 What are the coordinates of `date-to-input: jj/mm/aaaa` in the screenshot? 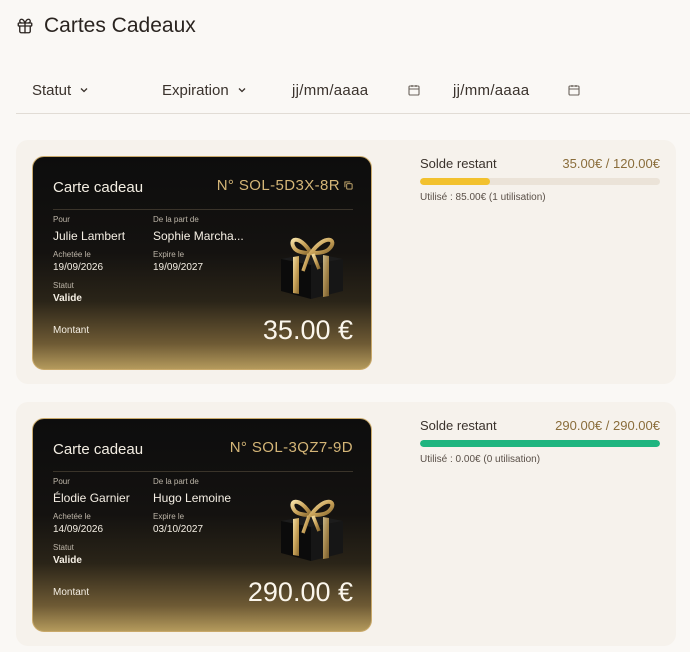 It's located at (491, 90).